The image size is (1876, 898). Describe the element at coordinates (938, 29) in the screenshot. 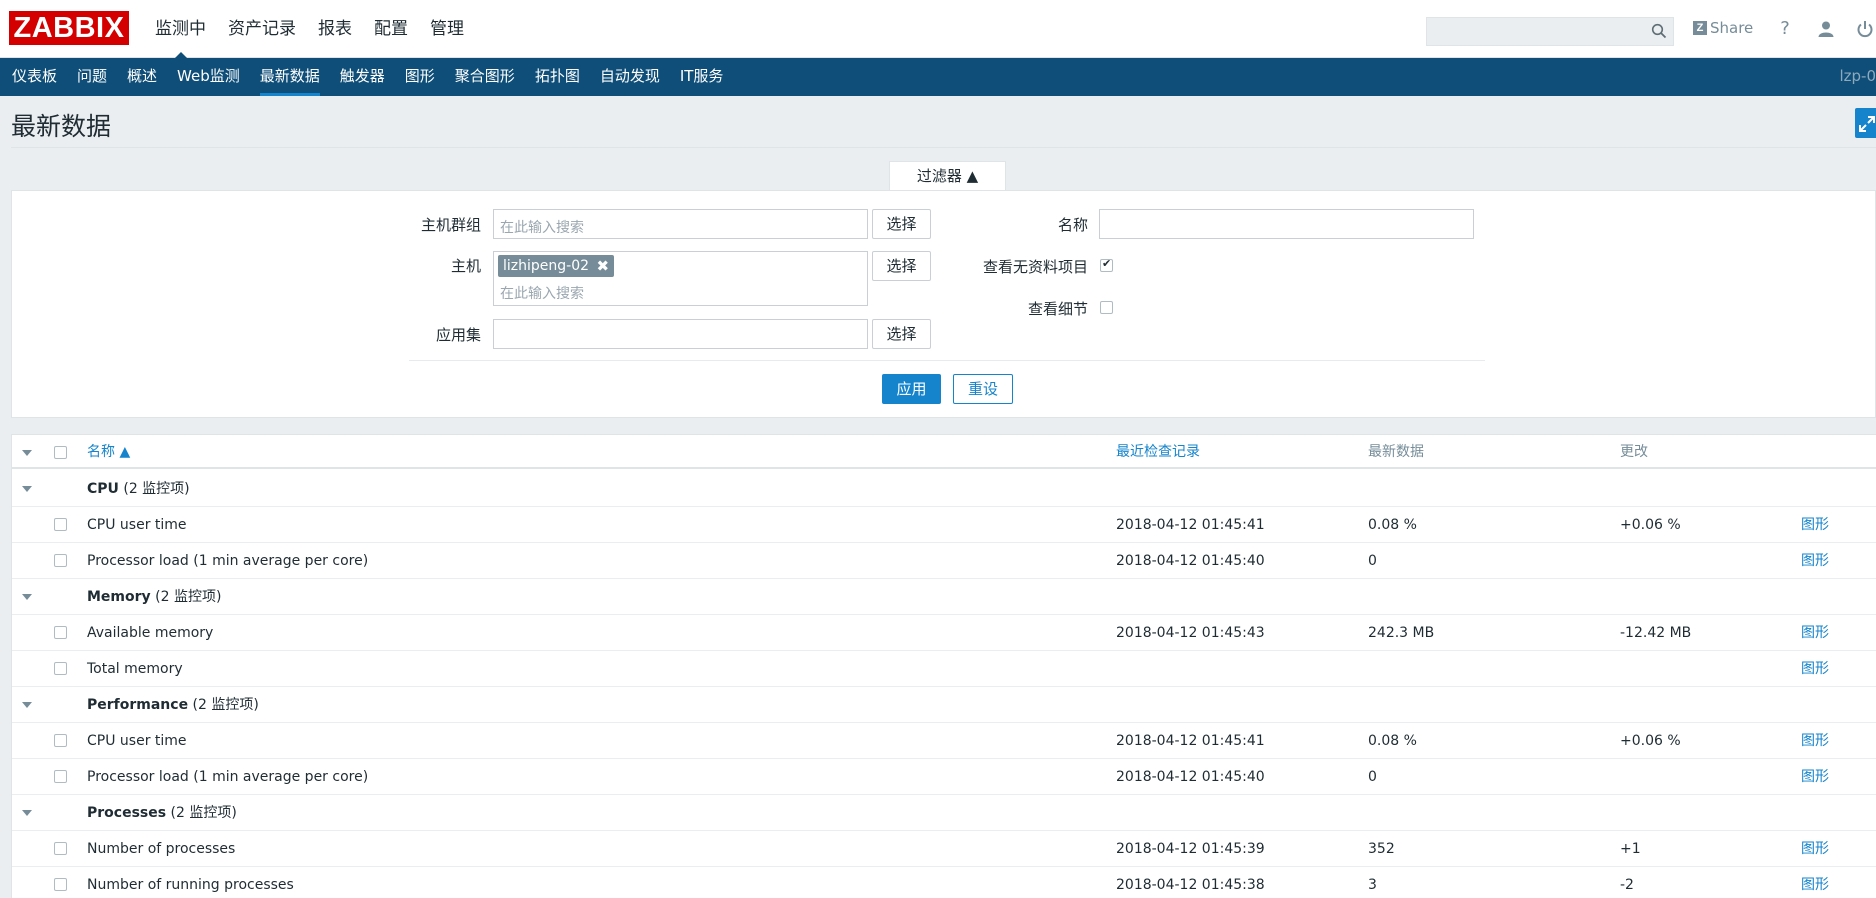

I see `top-header: ZABBIX 监测中 资产记录 报表 配置 管理 Z Share ?` at that location.